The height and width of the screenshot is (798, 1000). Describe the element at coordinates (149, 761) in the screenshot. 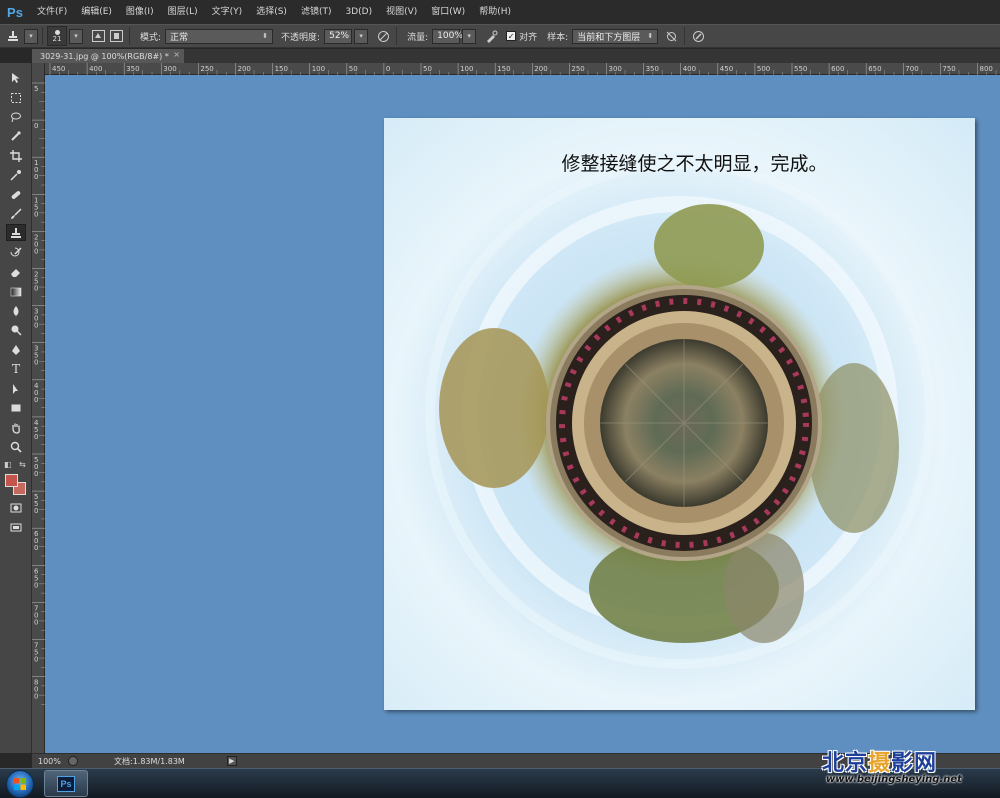

I see `document-size-info: 文档:1.83M/1.83M` at that location.